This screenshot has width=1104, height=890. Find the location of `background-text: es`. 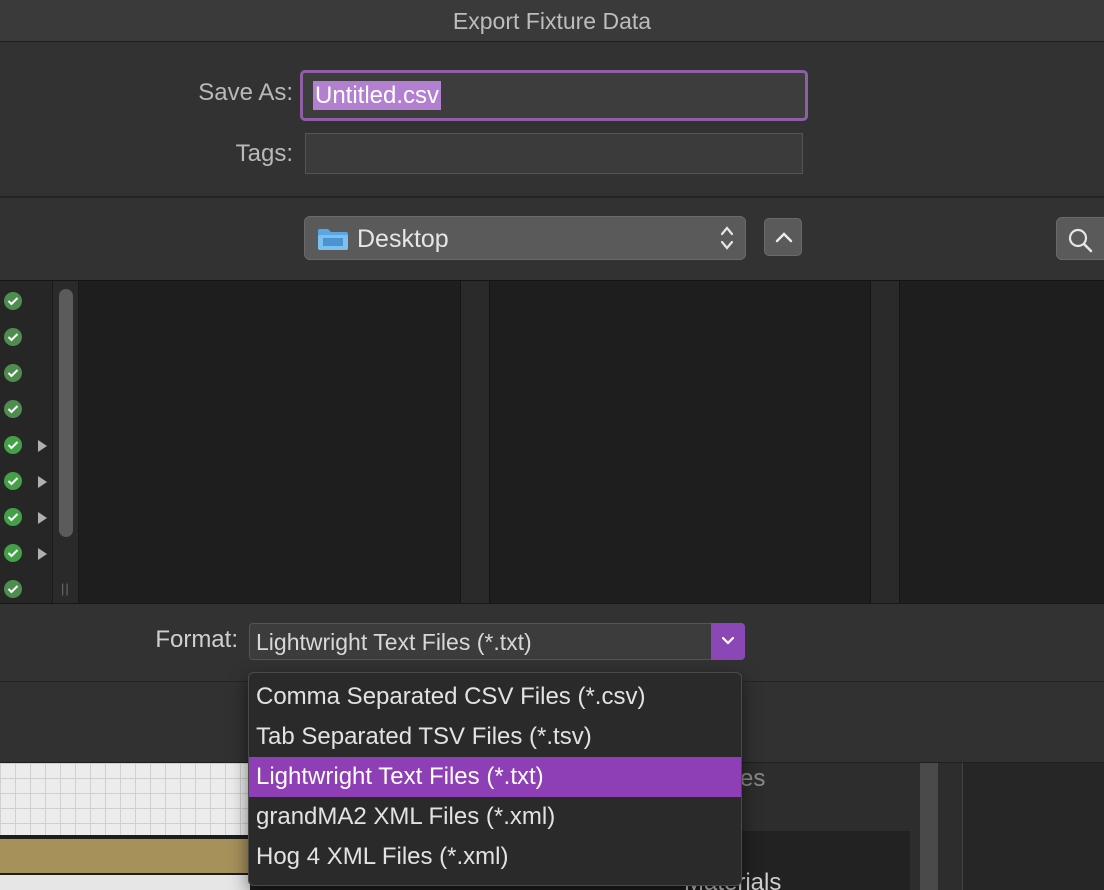

background-text: es is located at coordinates (753, 778).